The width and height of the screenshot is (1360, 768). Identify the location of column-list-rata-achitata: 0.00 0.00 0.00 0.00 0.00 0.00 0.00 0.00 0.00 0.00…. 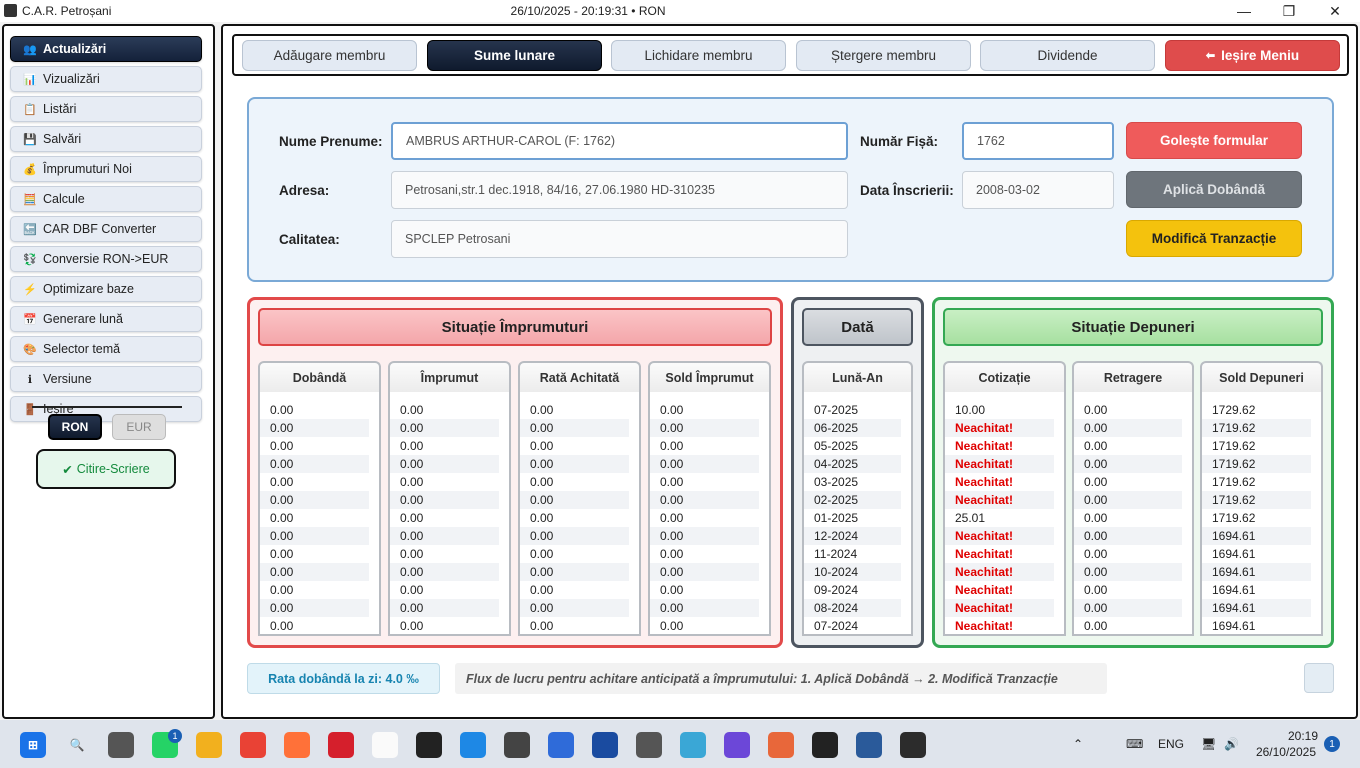
(579, 514).